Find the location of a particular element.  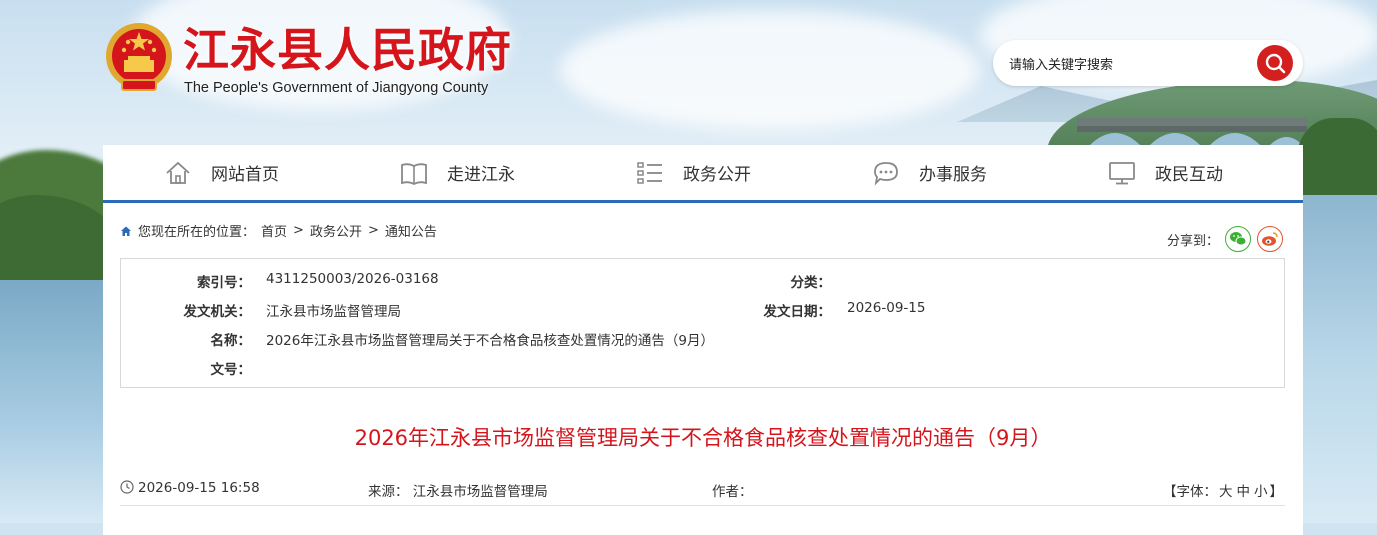

share-label: 分享到： is located at coordinates (1192, 241).